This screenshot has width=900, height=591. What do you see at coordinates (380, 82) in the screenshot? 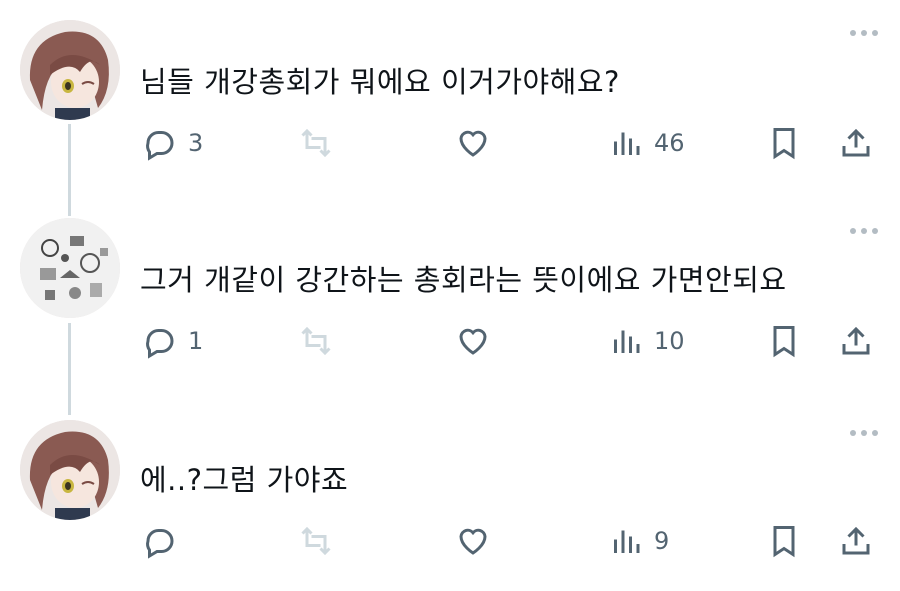
I see `post-text: 님들 개강총회가 뭐에요 이거가야해요?` at bounding box center [380, 82].